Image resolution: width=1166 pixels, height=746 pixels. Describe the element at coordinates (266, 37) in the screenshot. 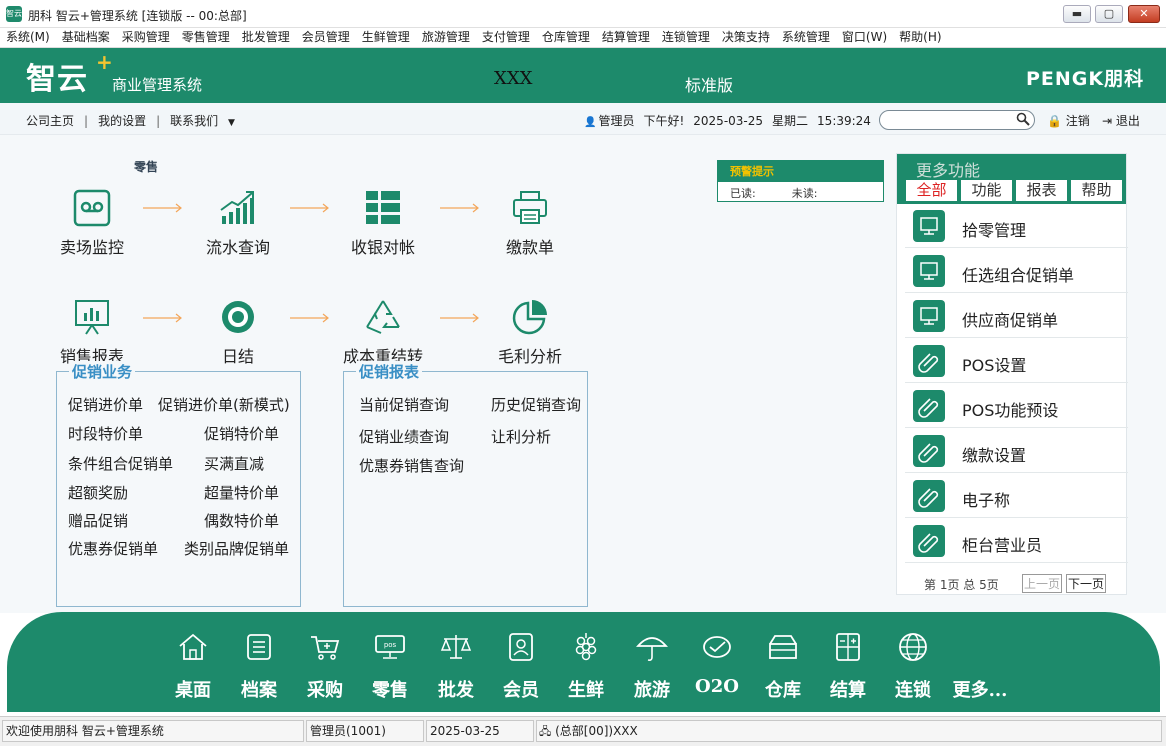

I see `menu-wholesale: 批发管理` at that location.